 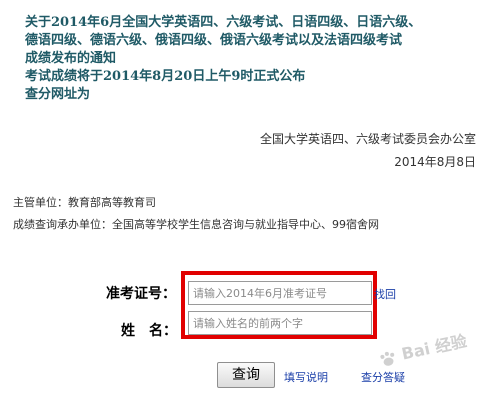 I want to click on notice-line: 查分网址为, so click(x=58, y=94).